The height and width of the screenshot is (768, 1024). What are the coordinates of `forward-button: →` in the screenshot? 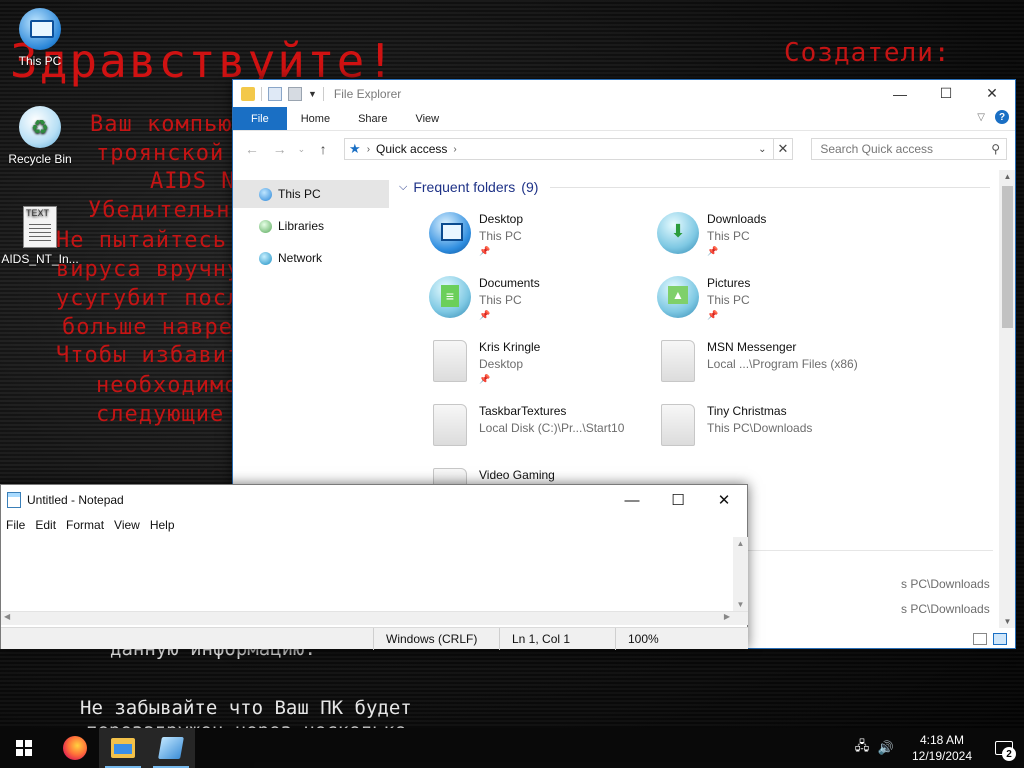 It's located at (280, 149).